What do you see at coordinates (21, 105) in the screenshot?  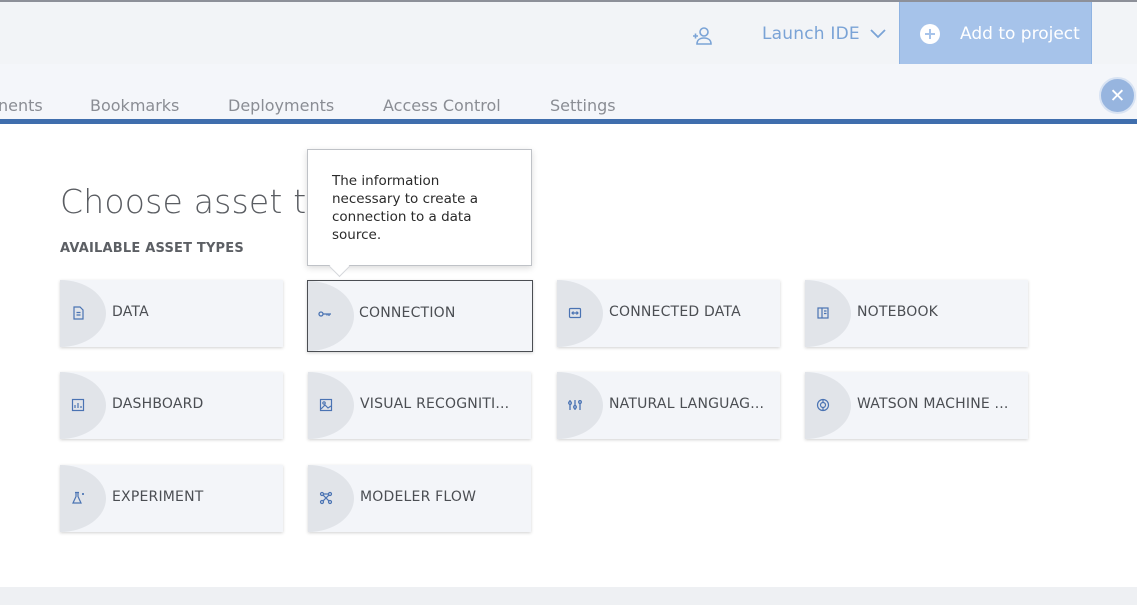 I see `tab-assignments: nents` at bounding box center [21, 105].